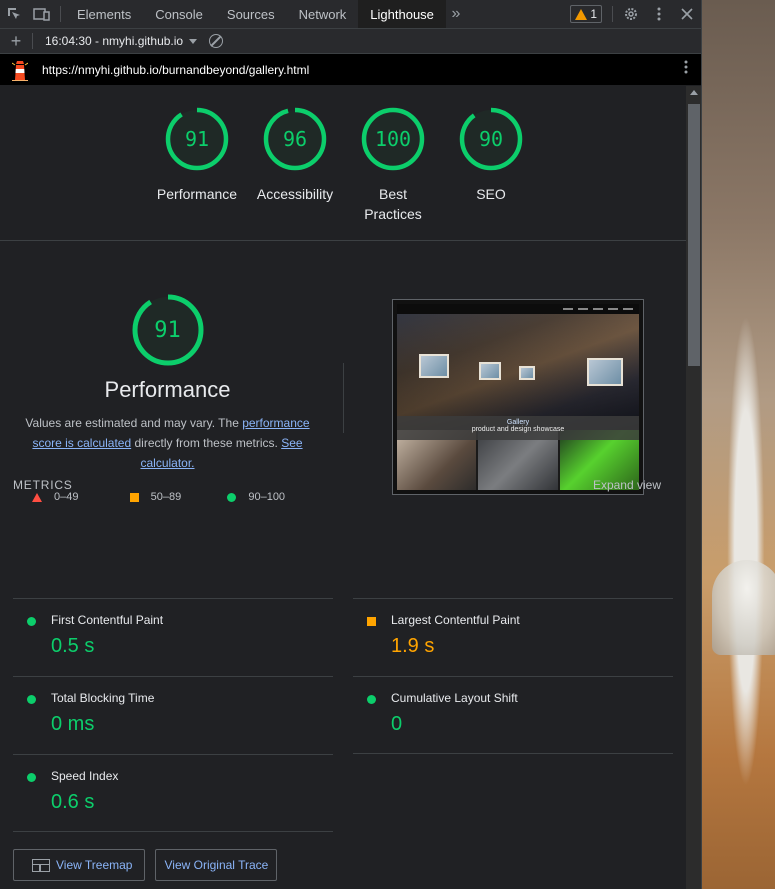  Describe the element at coordinates (81, 497) in the screenshot. I see `legend-fail: 0–49` at that location.